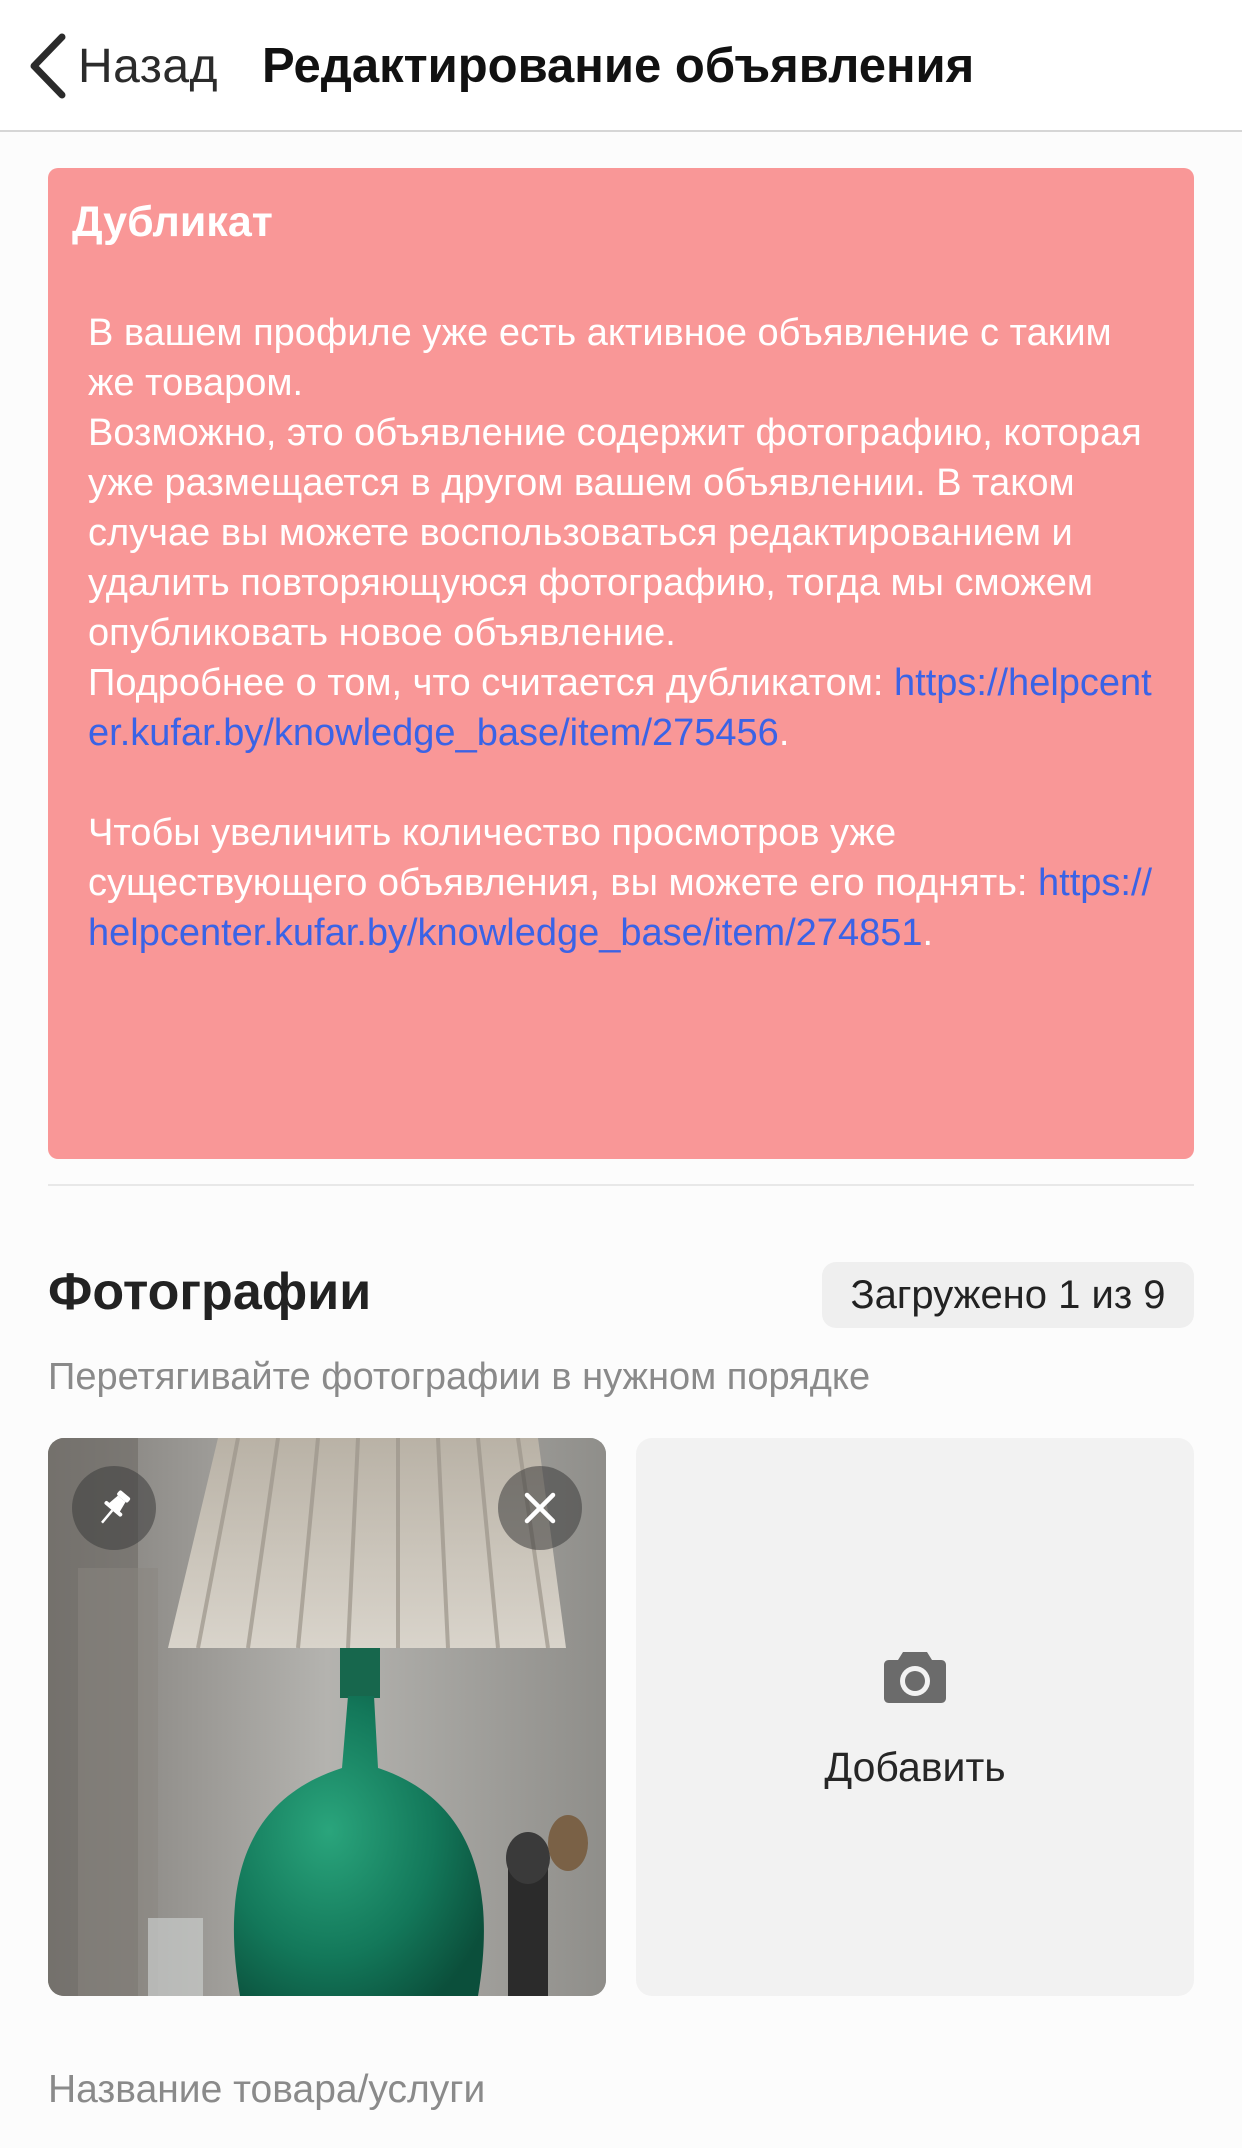  Describe the element at coordinates (618, 66) in the screenshot. I see `page-title: Редактирование объявления` at that location.